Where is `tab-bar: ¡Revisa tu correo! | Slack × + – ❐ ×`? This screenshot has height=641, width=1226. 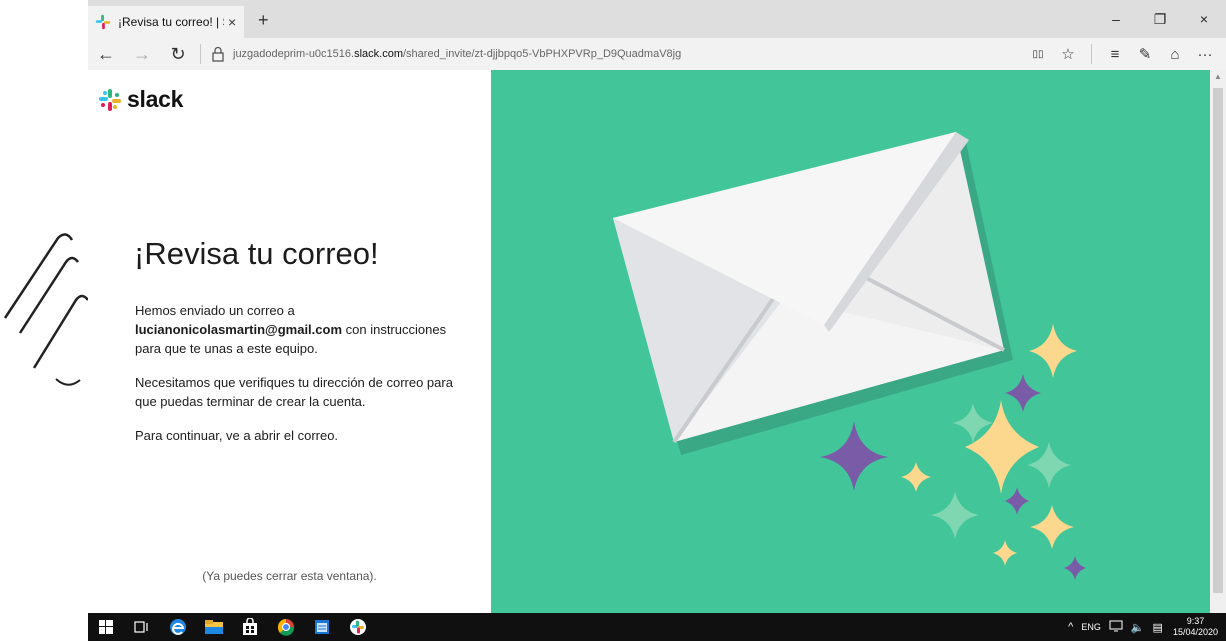
tab-bar: ¡Revisa tu correo! | Slack × + – ❐ × is located at coordinates (657, 19).